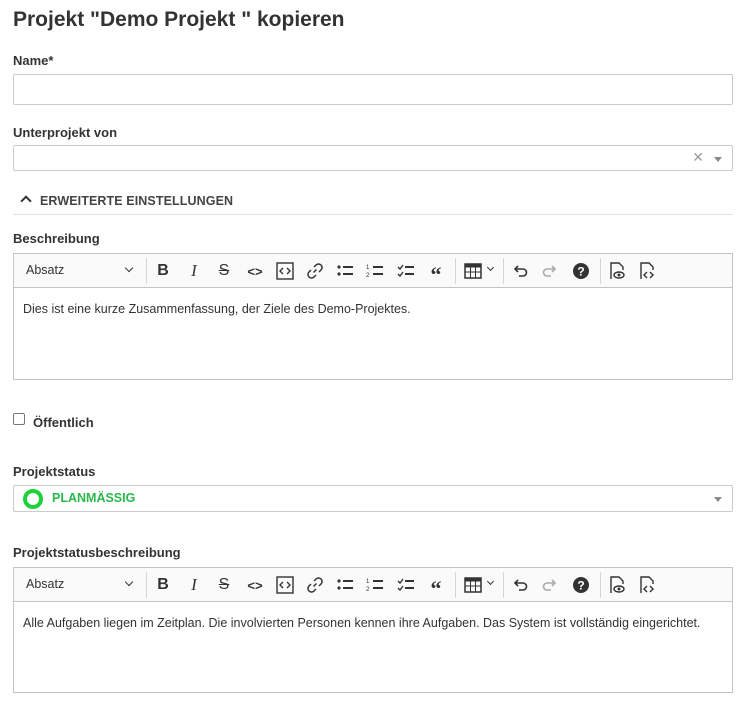 This screenshot has height=715, width=753. I want to click on advanced-settings-label: ERWEITERTE EINSTELLUNGEN, so click(137, 201).